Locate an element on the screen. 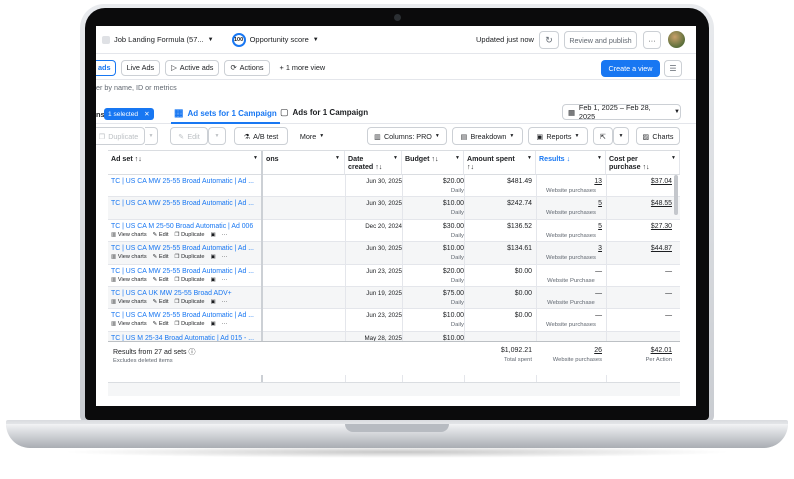 This screenshot has width=794, height=479. budget-value: $75.00 is located at coordinates (436, 293).